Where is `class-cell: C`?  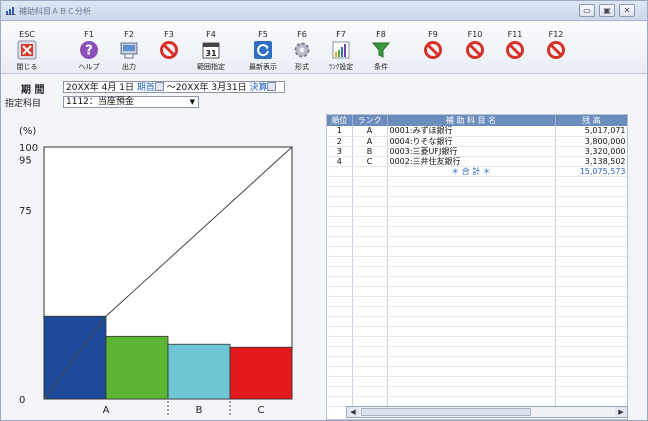
class-cell: C is located at coordinates (370, 161).